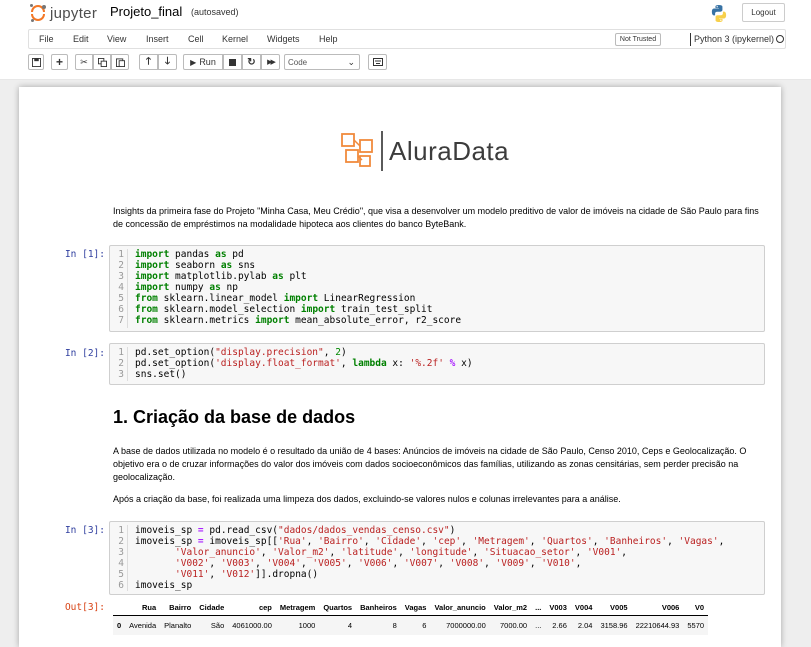  Describe the element at coordinates (251, 62) in the screenshot. I see `restart-button: ↻` at that location.